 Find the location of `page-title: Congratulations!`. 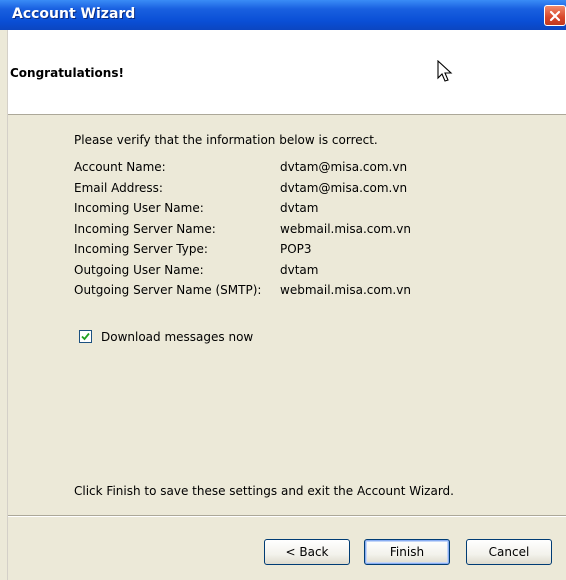

page-title: Congratulations! is located at coordinates (67, 73).